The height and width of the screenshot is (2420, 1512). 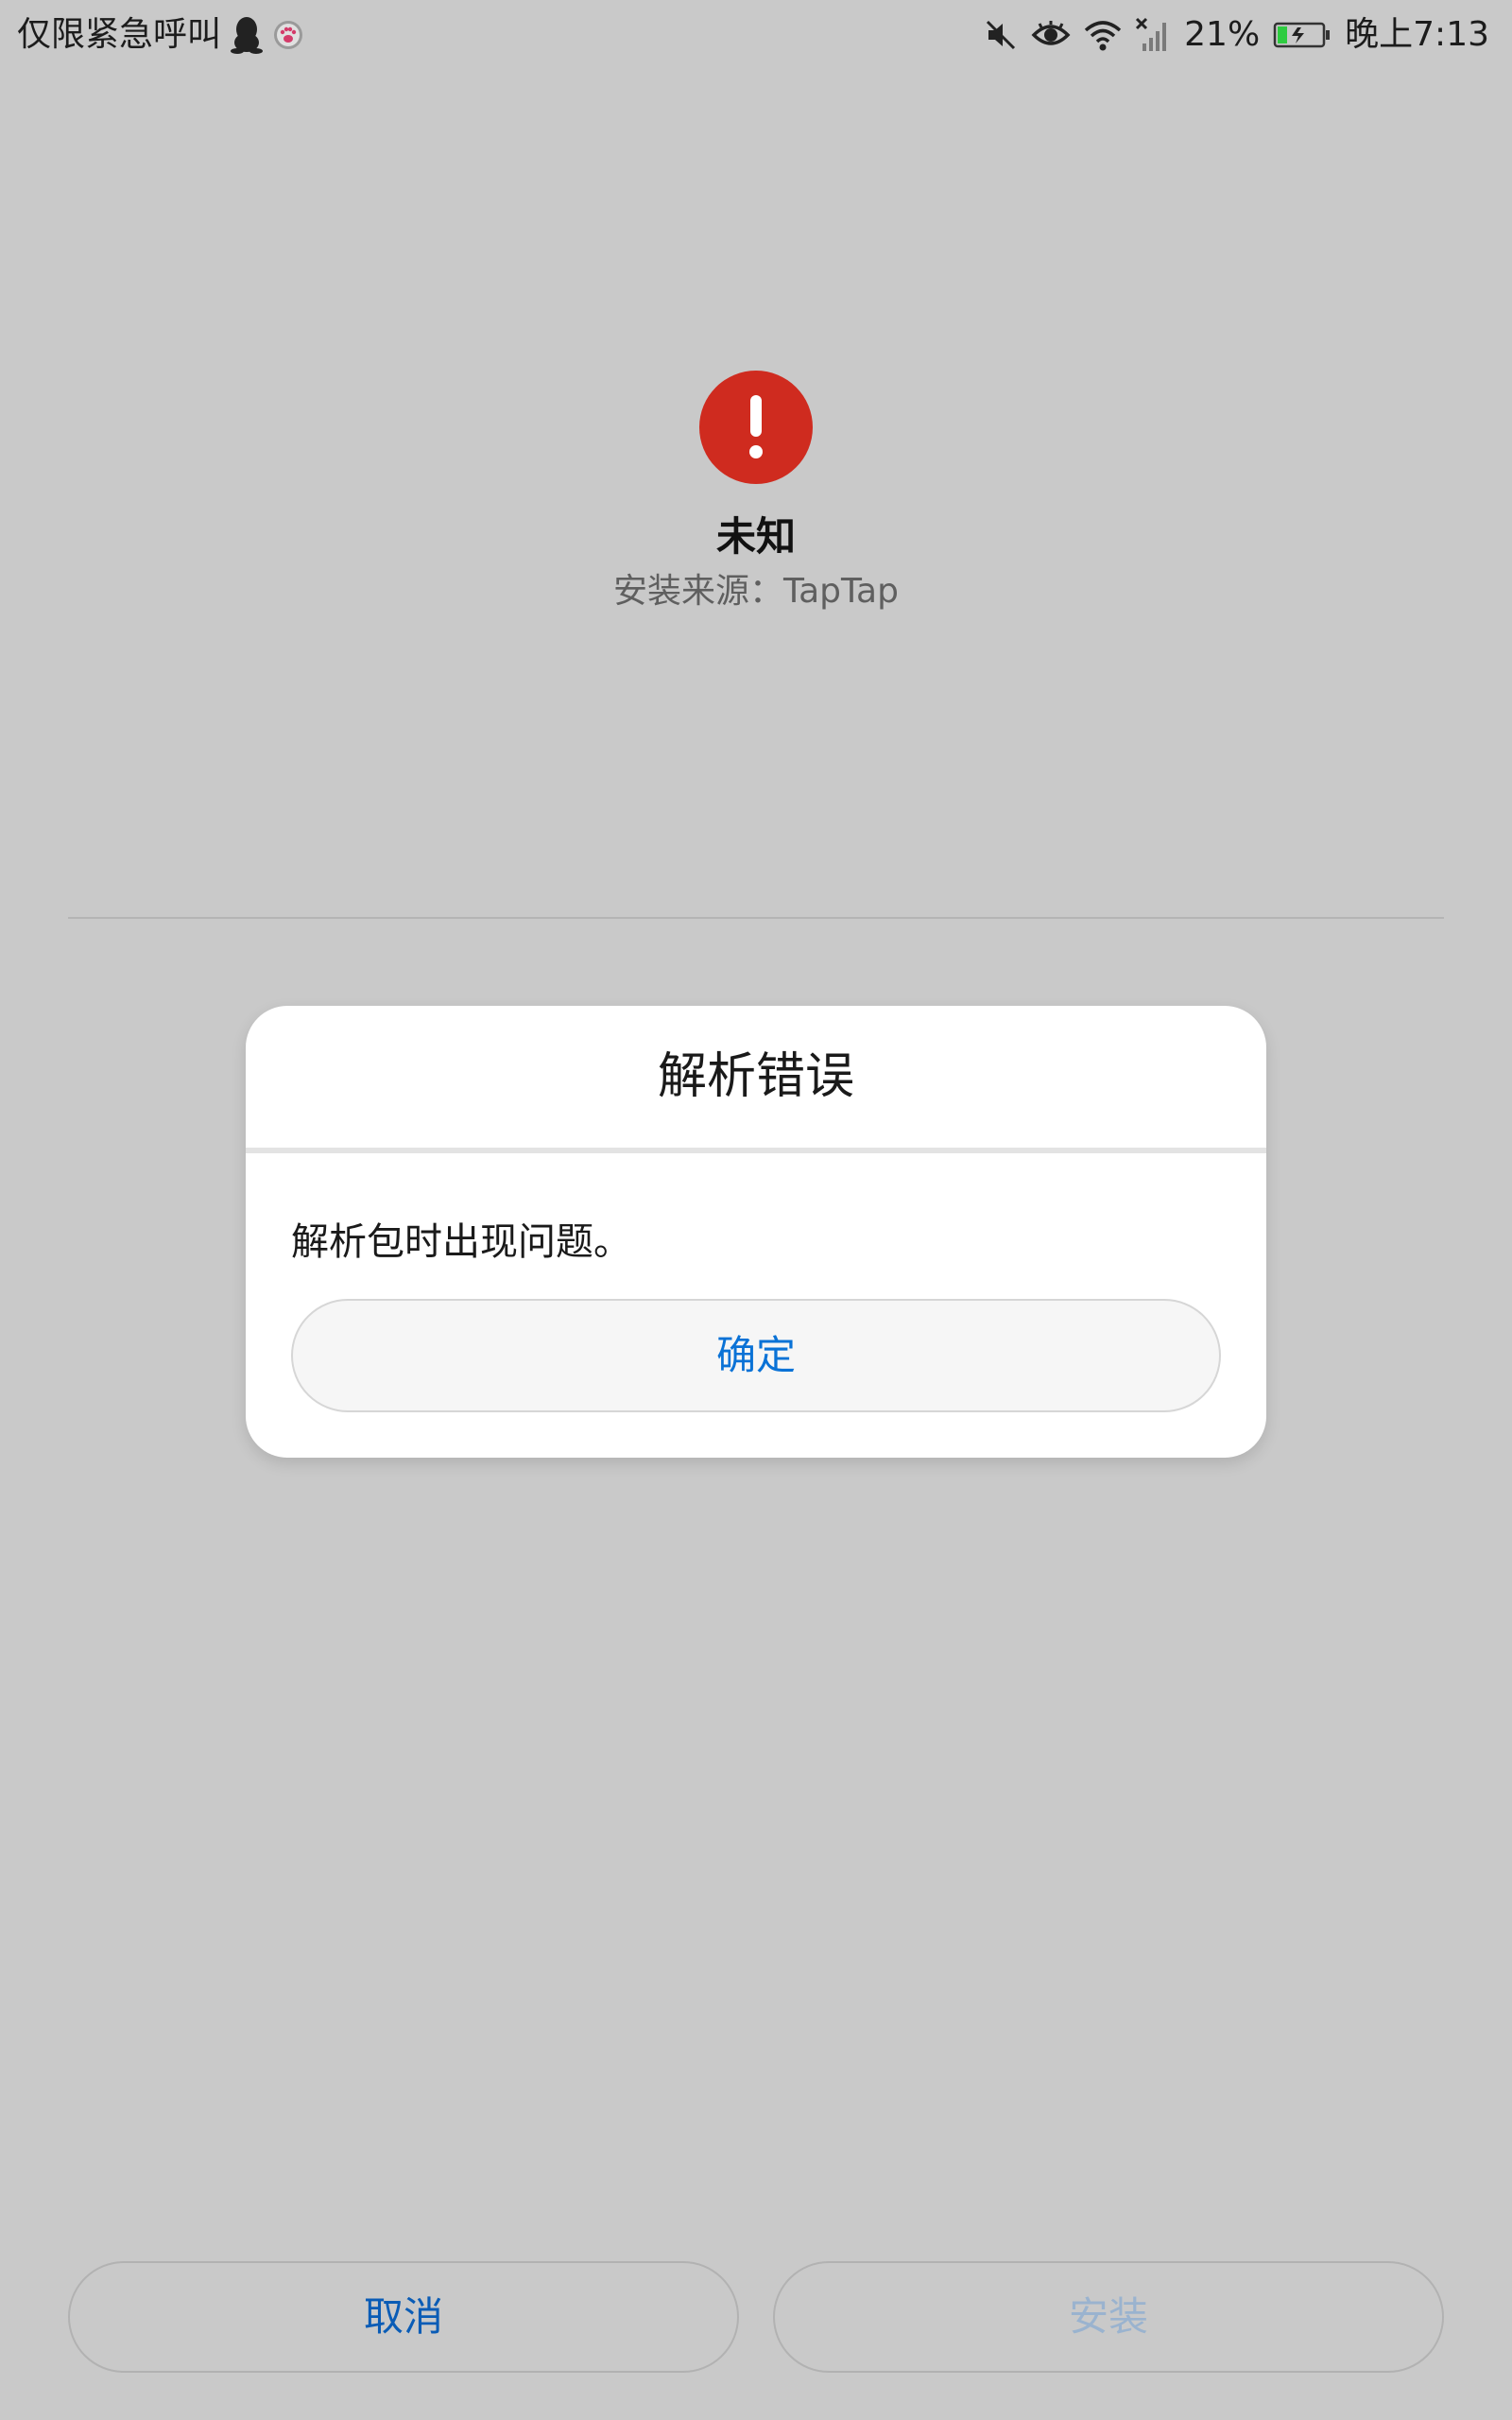 What do you see at coordinates (756, 35) in the screenshot?
I see `status-bar: 仅限紧急呼叫 21% 晚上7:13` at bounding box center [756, 35].